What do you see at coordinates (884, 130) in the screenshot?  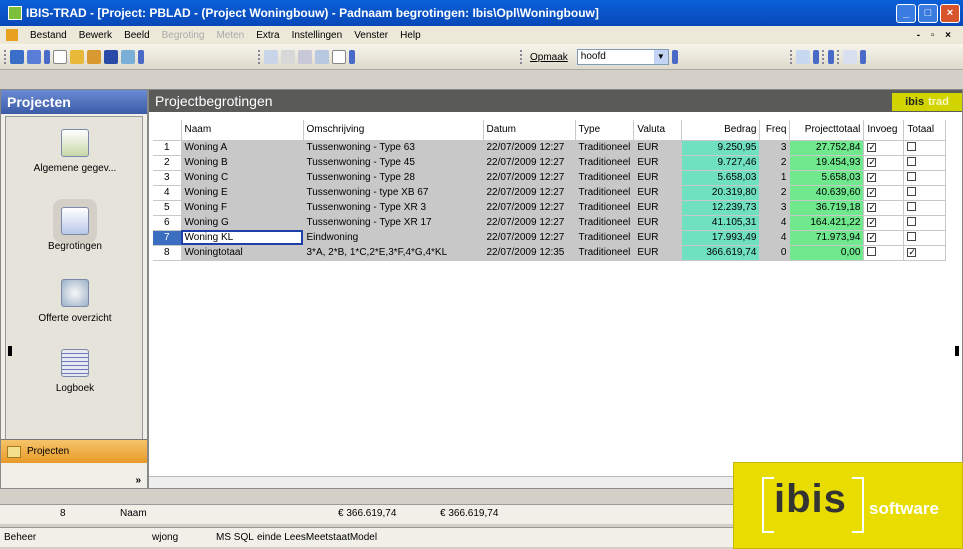 I see `column-header: Invoeg` at bounding box center [884, 130].